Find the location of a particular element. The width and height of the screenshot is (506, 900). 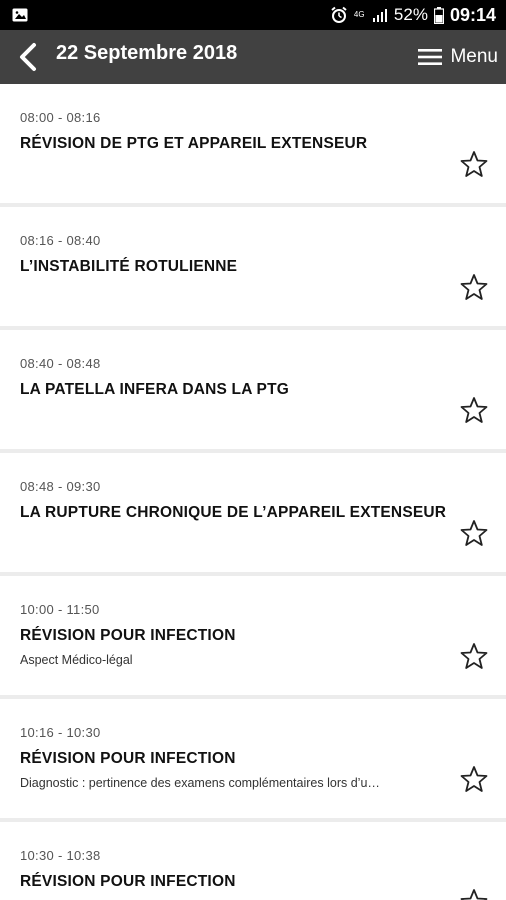

session-card: 08:16 - 08:40 L’INSTABILITÉ ROTULIENNE is located at coordinates (253, 268).